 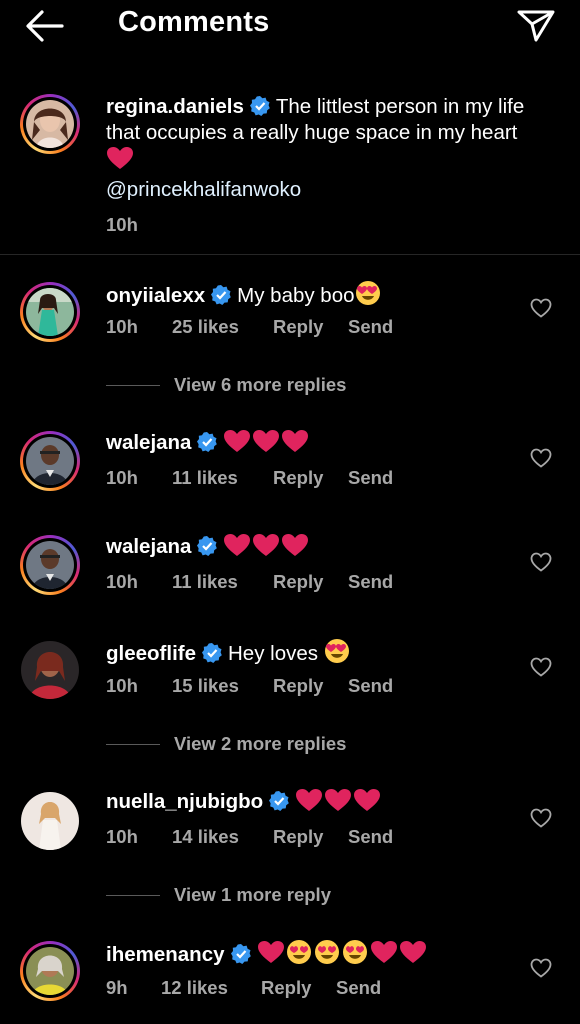 I want to click on caption-username: regina.daniels, so click(x=175, y=106).